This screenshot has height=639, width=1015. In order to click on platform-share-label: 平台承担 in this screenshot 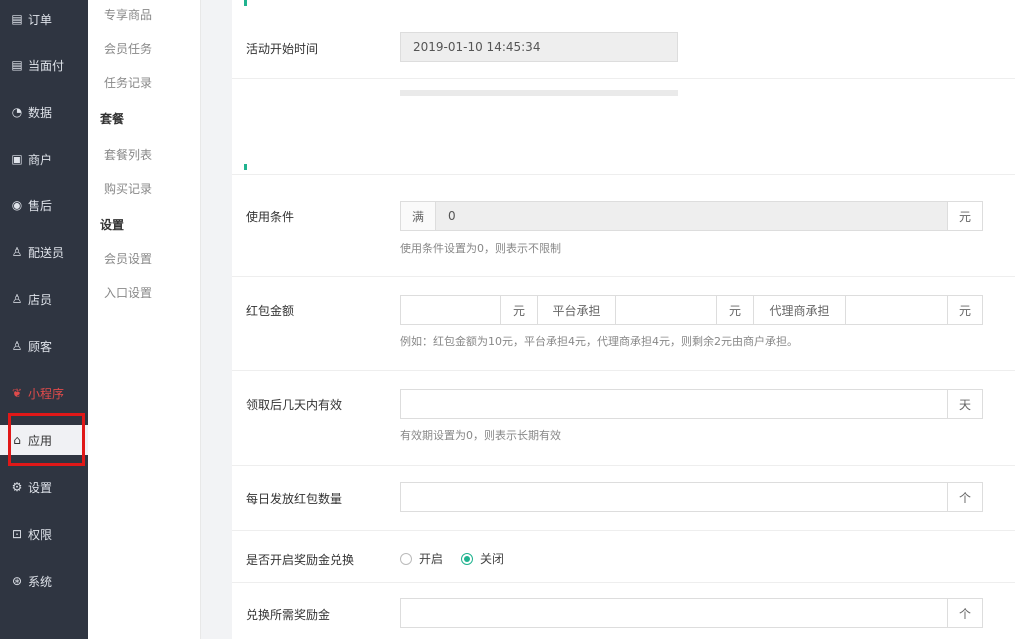, I will do `click(576, 310)`.